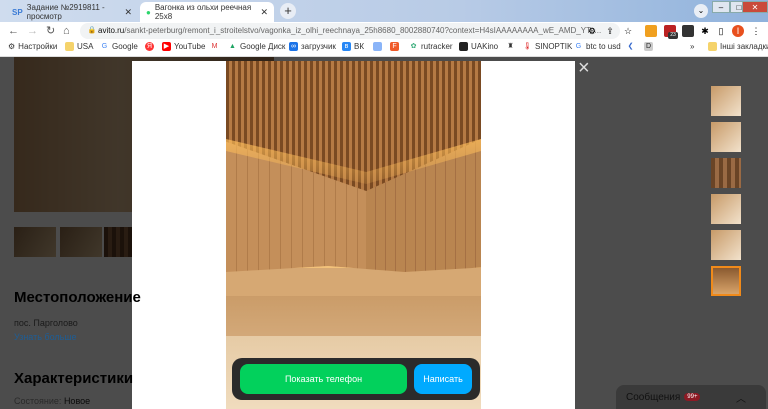 Image resolution: width=768 pixels, height=409 pixels. I want to click on bookmark-rutracker: ✿ rutracker, so click(431, 46).